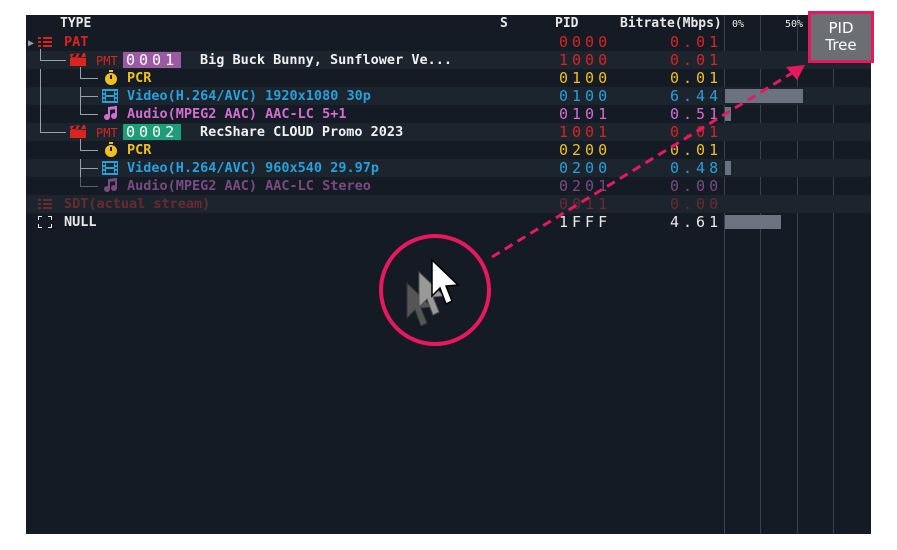 Image resolution: width=897 pixels, height=550 pixels. I want to click on arrow-head-icon, so click(795, 72).